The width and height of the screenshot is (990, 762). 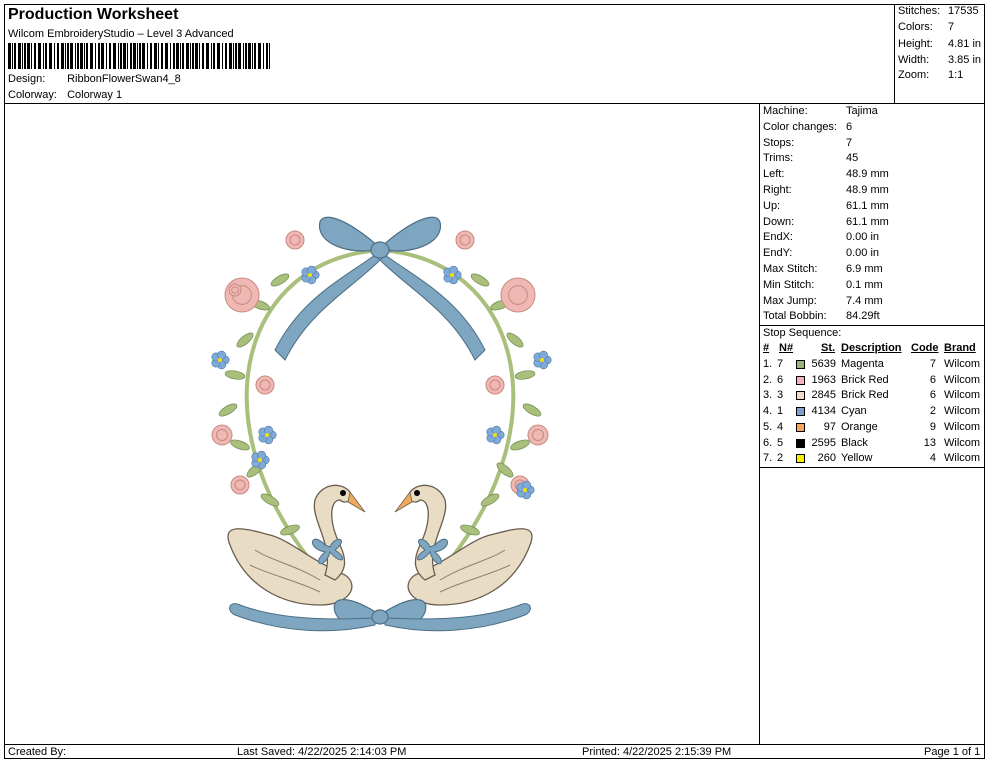 What do you see at coordinates (768, 395) in the screenshot?
I see `seq-num: 3.` at bounding box center [768, 395].